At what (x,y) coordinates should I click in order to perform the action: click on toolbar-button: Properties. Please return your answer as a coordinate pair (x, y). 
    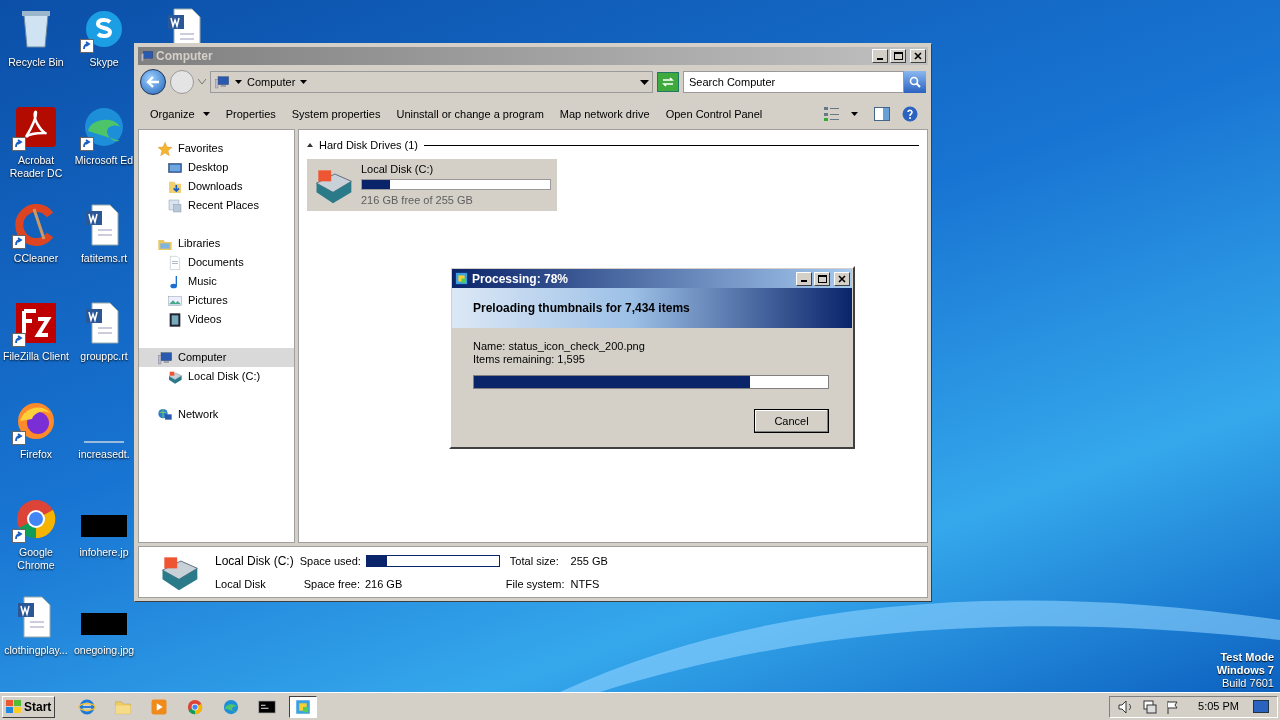
    Looking at the image, I should click on (250, 114).